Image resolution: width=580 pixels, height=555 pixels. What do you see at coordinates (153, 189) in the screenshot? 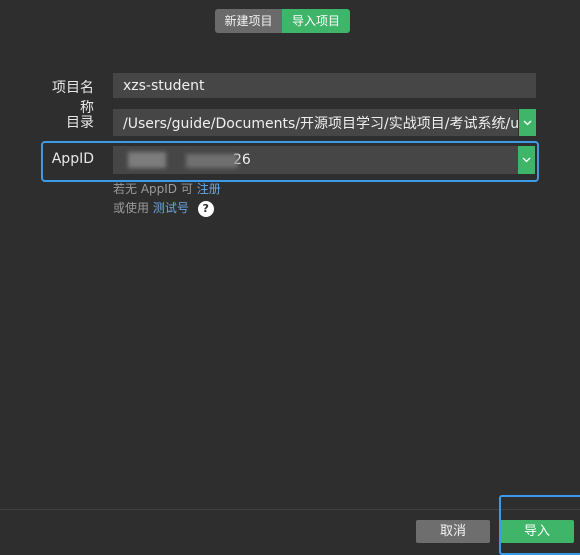
I see `no-appid-text: 若无 AppID 可` at bounding box center [153, 189].